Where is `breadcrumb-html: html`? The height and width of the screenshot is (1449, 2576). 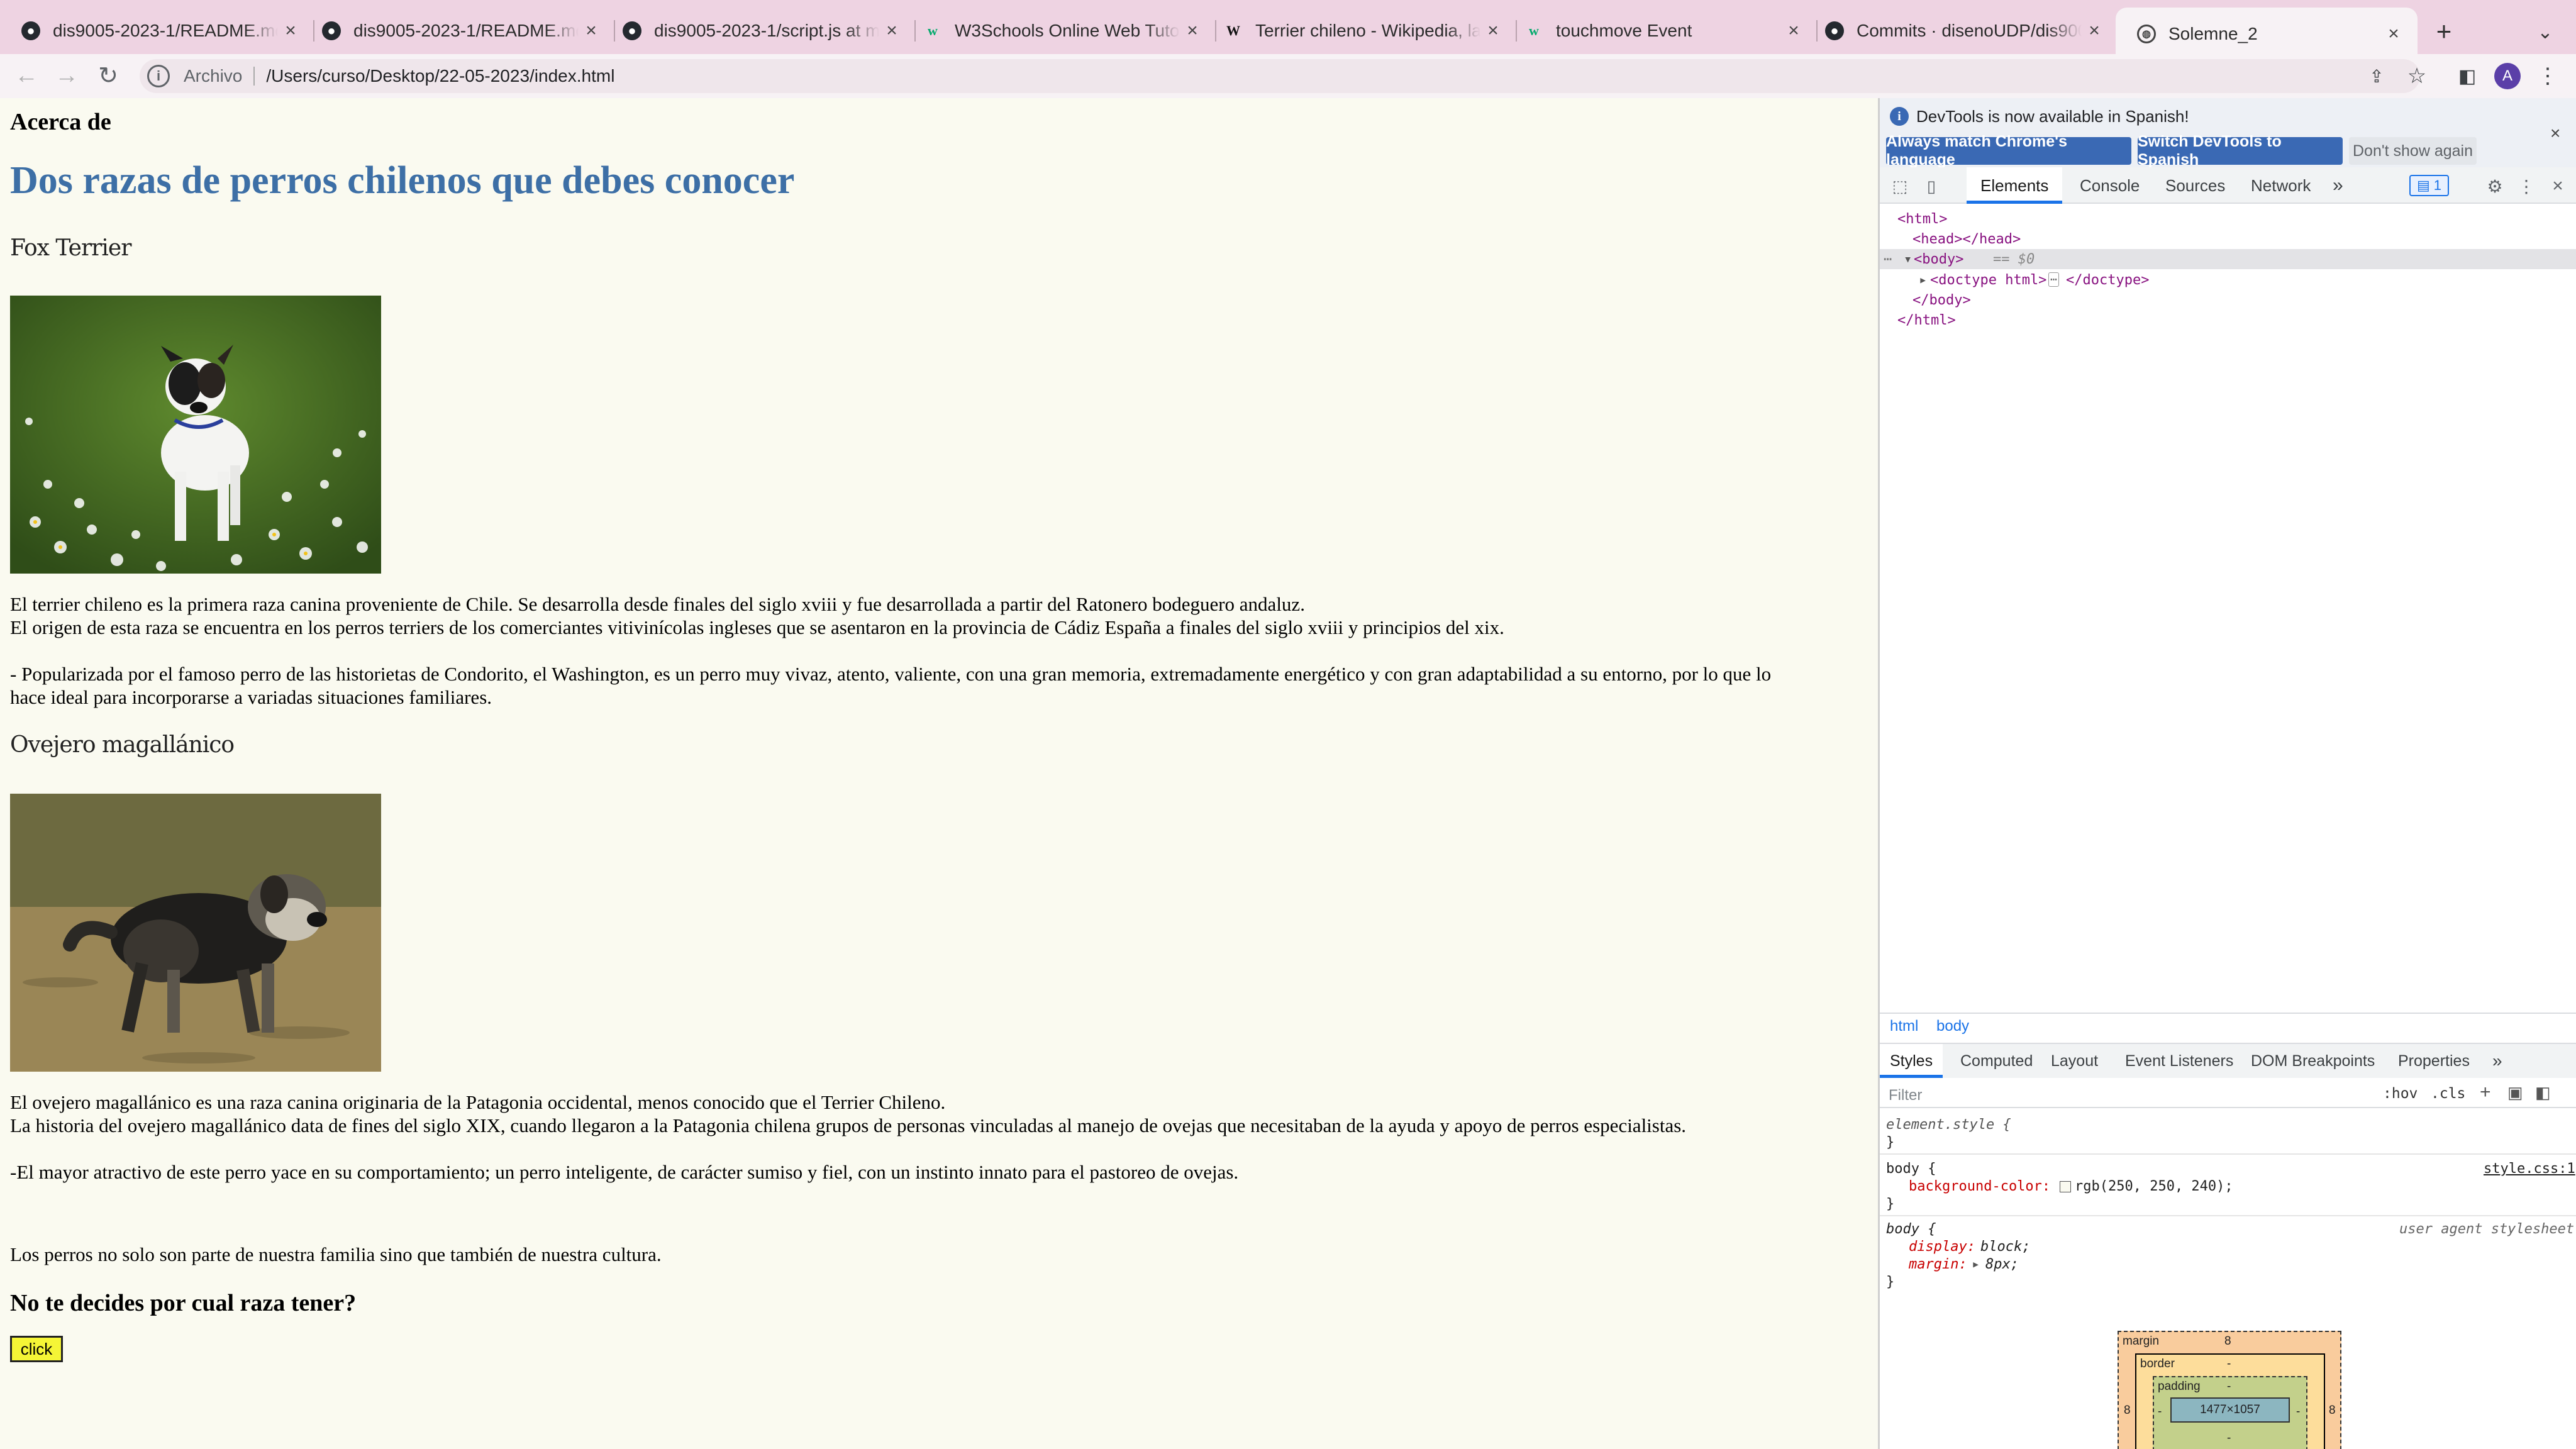
breadcrumb-html: html is located at coordinates (1904, 1026).